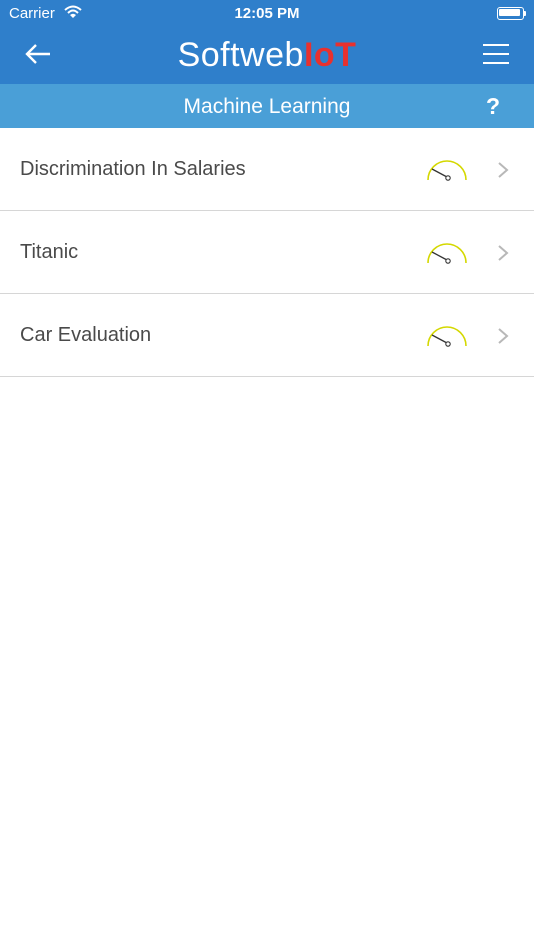 This screenshot has height=950, width=534. I want to click on section-header: Machine Learning ?, so click(267, 106).